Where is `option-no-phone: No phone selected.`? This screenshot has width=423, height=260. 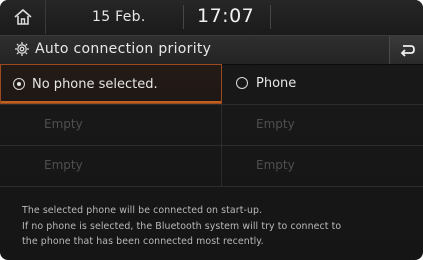 option-no-phone: No phone selected. is located at coordinates (111, 84).